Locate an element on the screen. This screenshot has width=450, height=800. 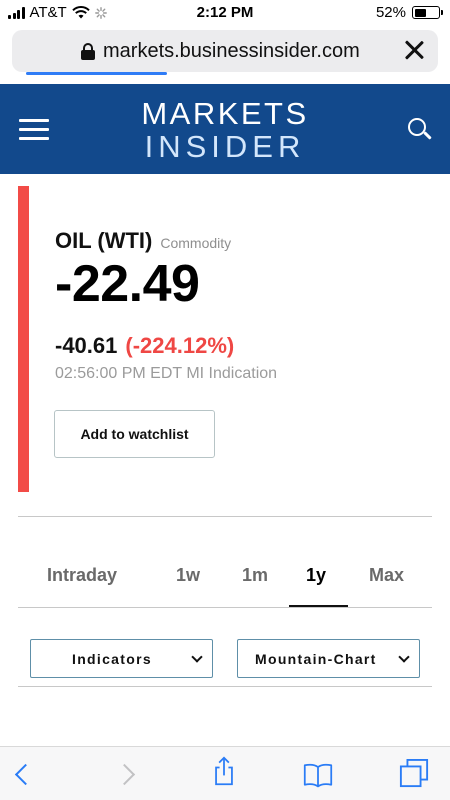
indicators-label: Indicators is located at coordinates (112, 658).